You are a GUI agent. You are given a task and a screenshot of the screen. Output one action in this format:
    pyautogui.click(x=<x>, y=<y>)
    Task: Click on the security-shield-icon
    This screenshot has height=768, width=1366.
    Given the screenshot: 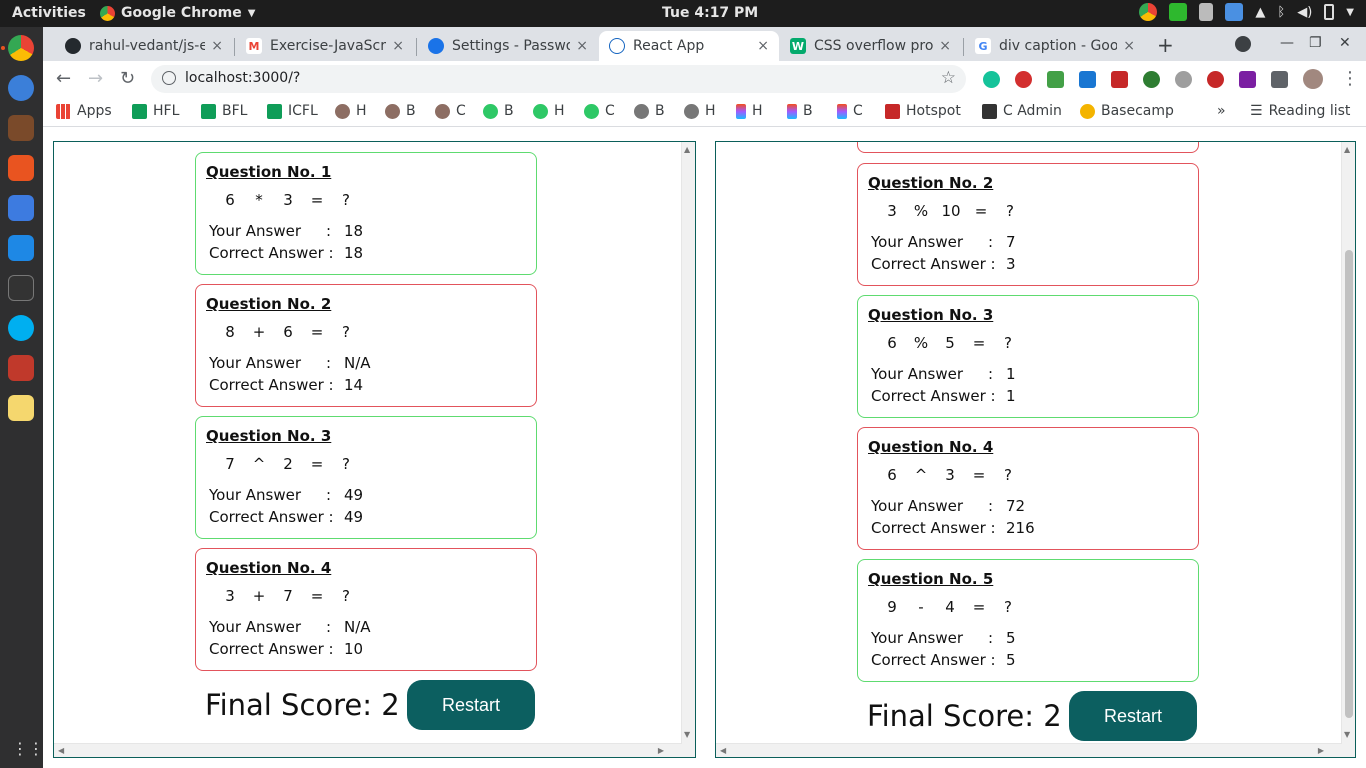 What is the action you would take?
    pyautogui.click(x=21, y=208)
    